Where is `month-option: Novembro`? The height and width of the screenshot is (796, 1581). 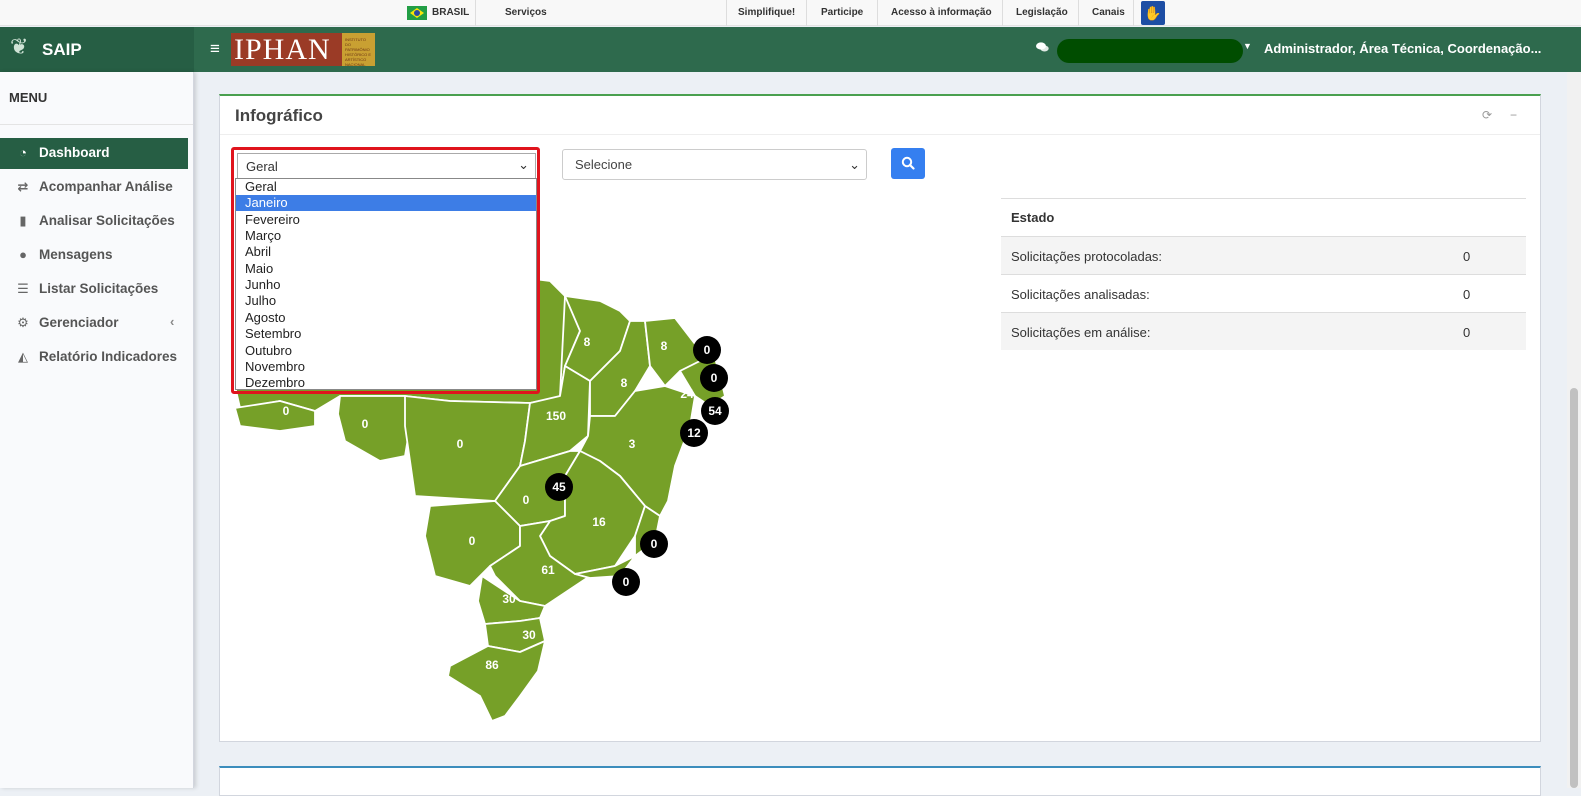 month-option: Novembro is located at coordinates (386, 367).